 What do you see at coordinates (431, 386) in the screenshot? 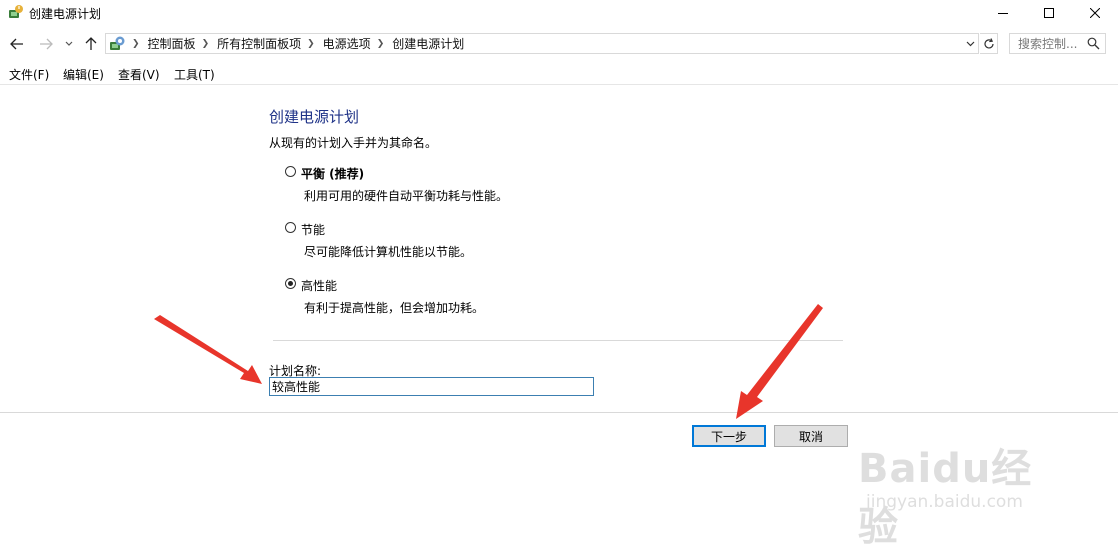
I see `plan-name-input` at bounding box center [431, 386].